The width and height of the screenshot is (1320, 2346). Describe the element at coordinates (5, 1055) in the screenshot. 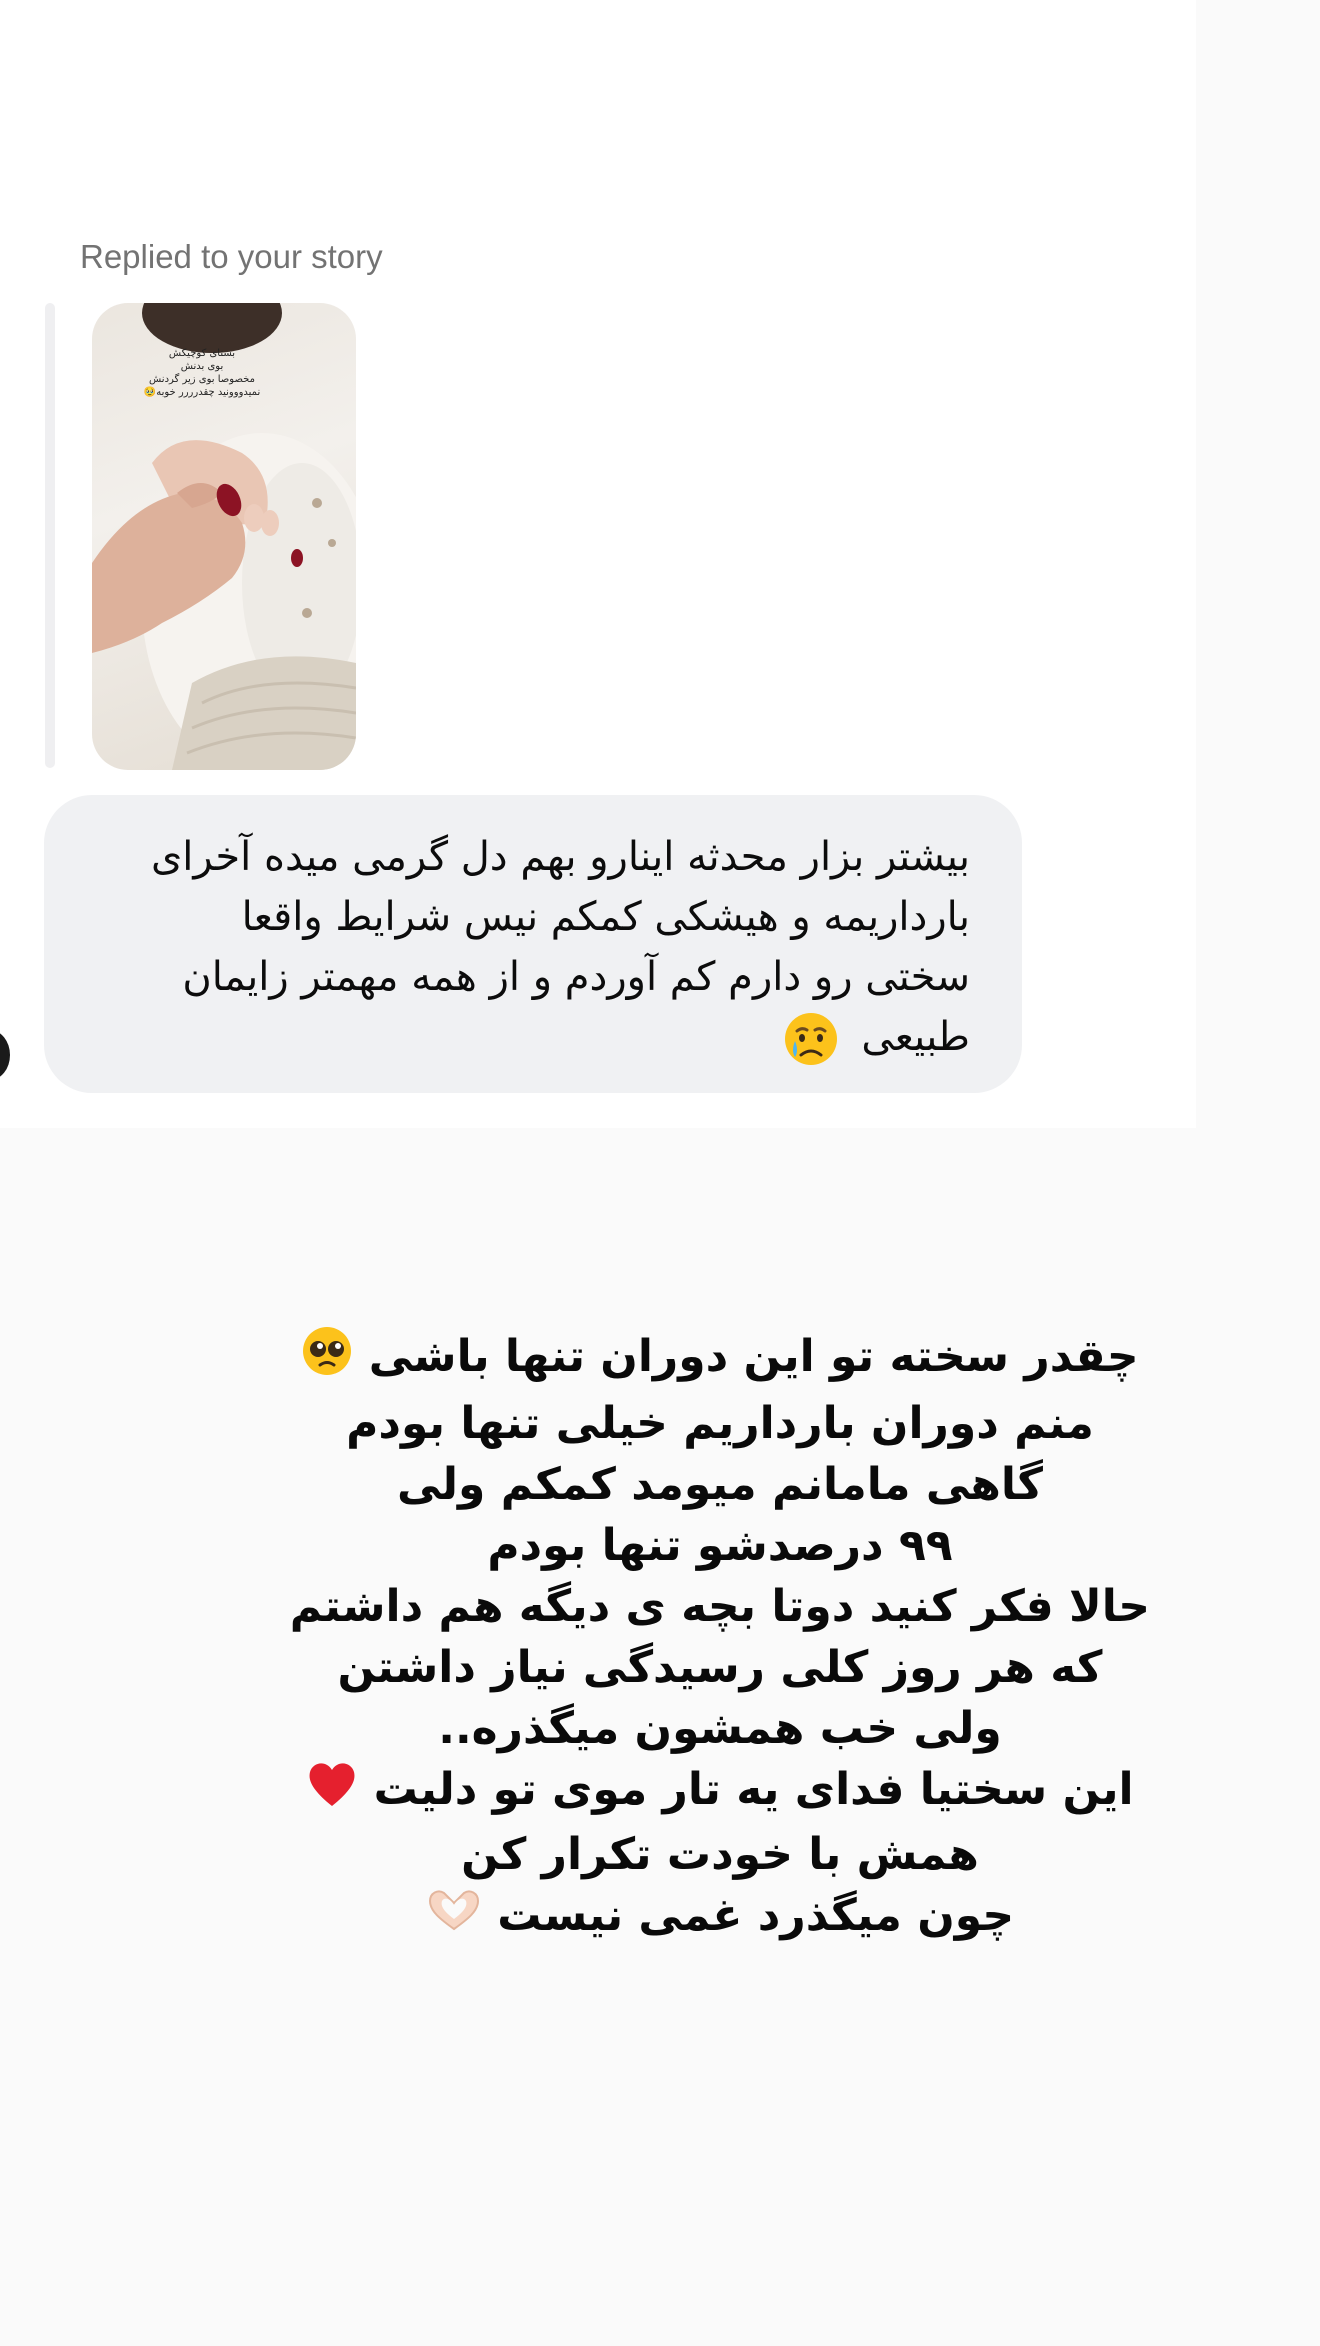

I see `sender-avatar` at that location.